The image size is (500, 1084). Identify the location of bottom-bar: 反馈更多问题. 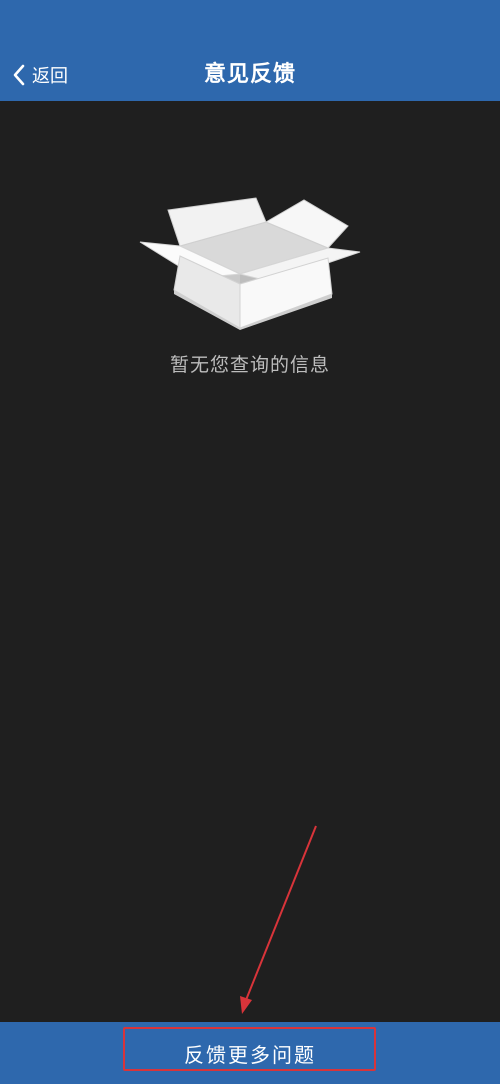
(250, 1053).